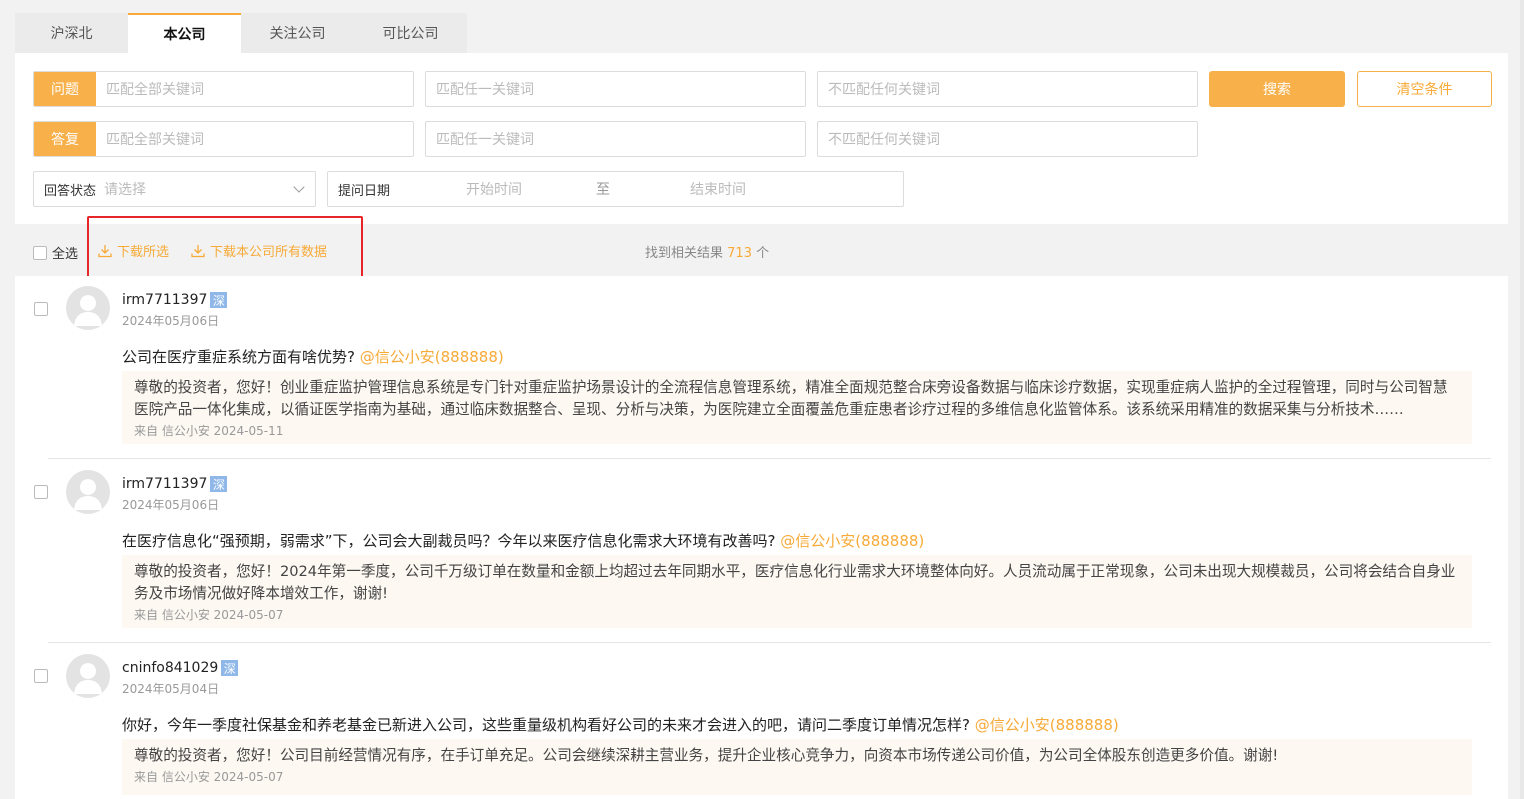 This screenshot has width=1524, height=799. I want to click on clear-conditions-button: 清空条件, so click(1424, 89).